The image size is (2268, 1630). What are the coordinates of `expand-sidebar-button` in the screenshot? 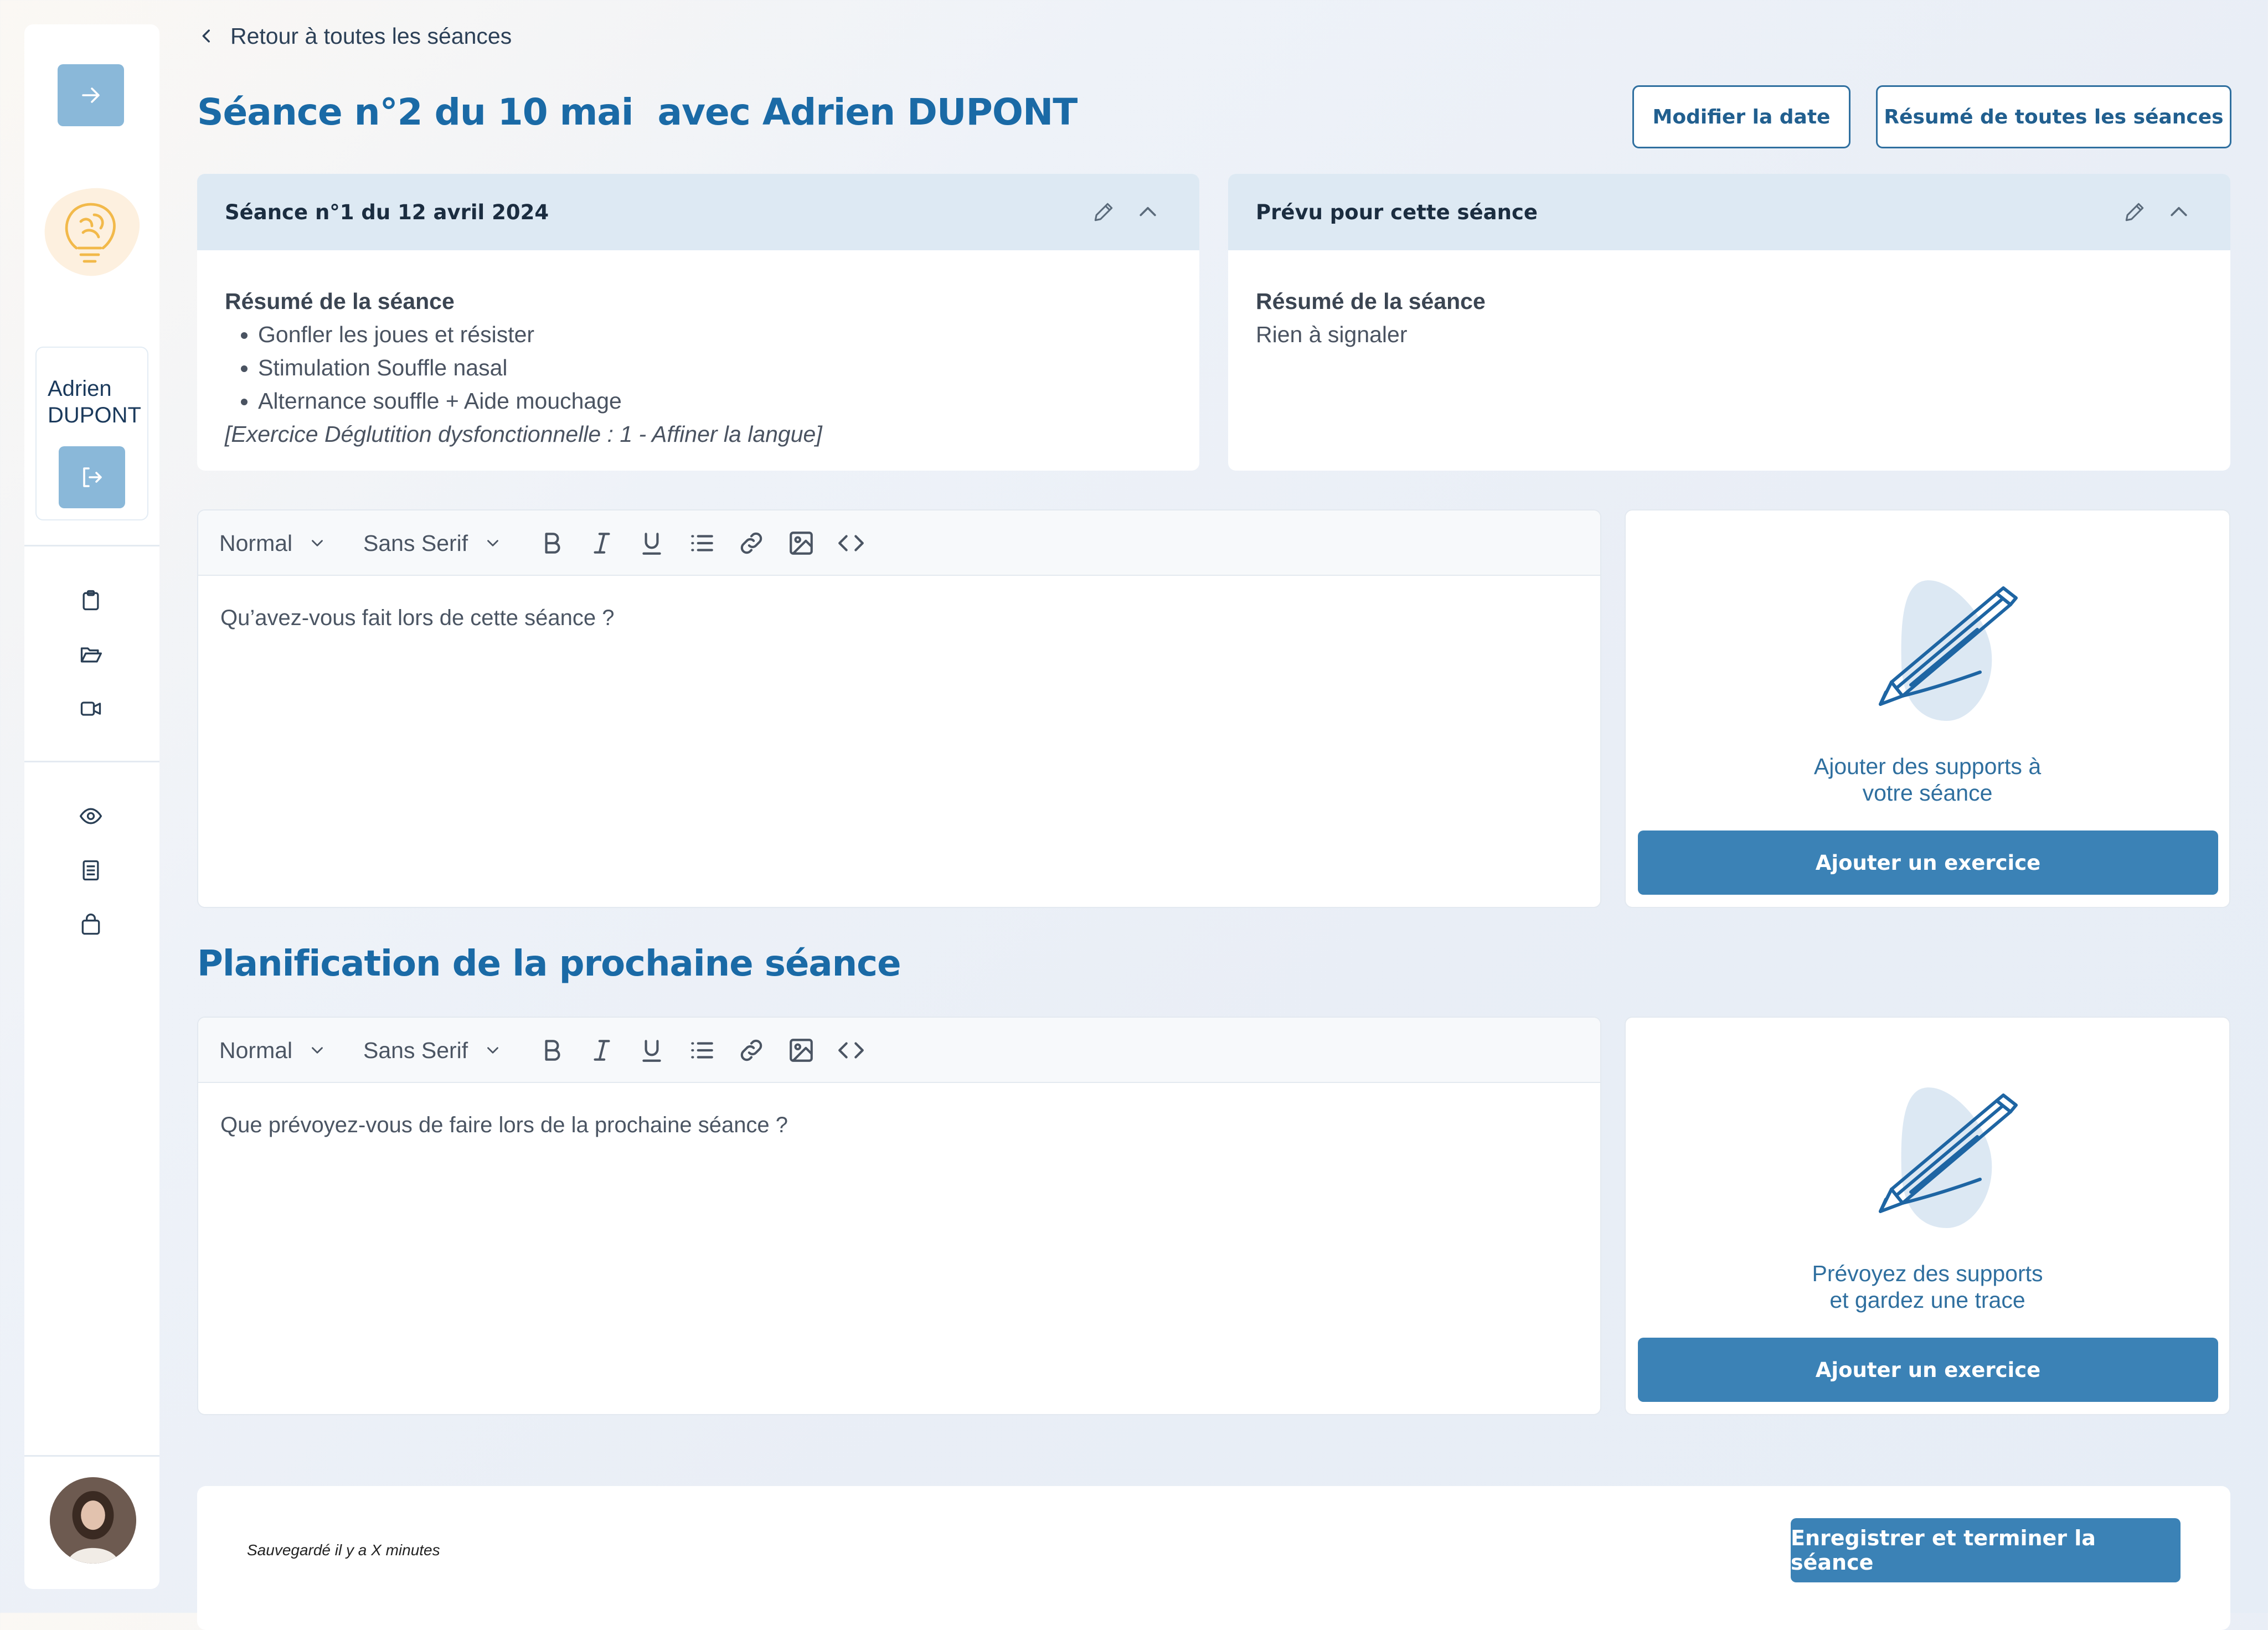 It's located at (91, 95).